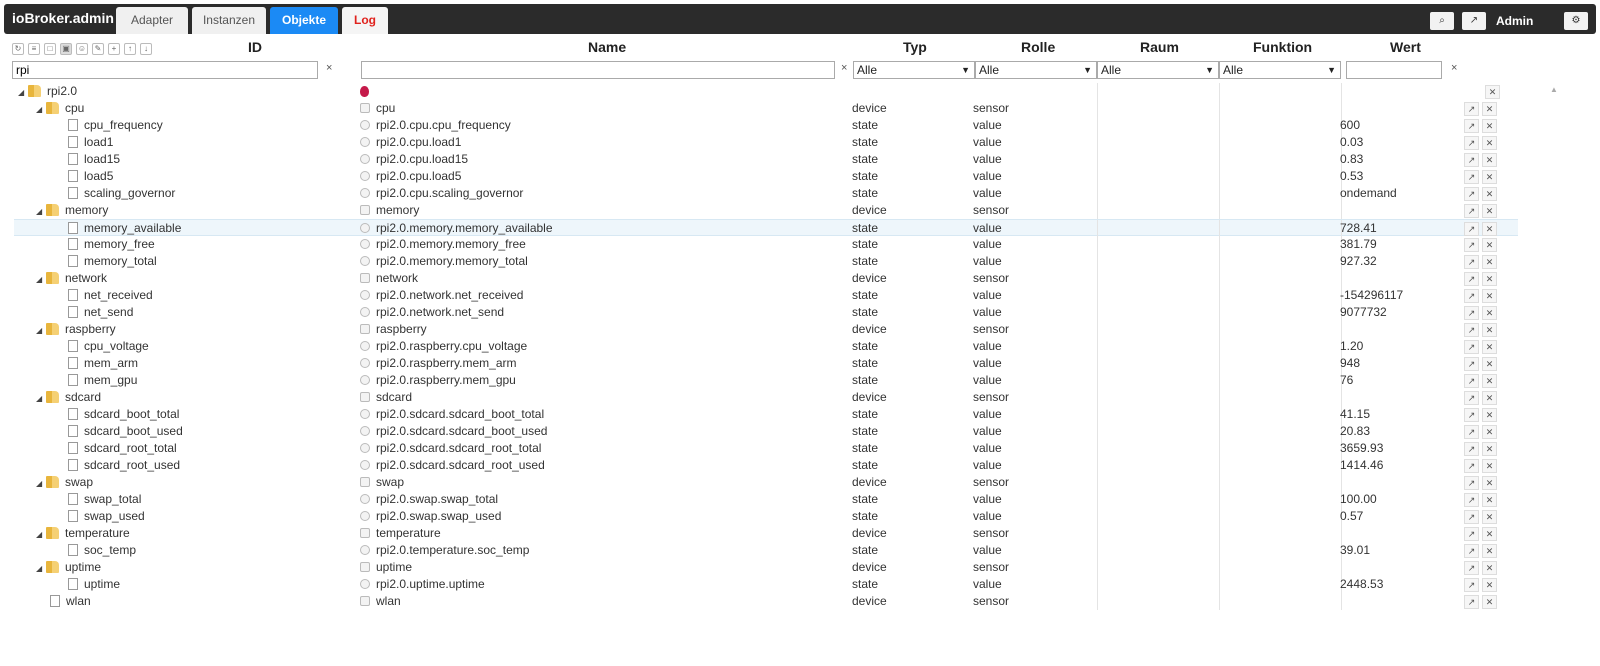 Image resolution: width=1600 pixels, height=666 pixels. Describe the element at coordinates (34, 49) in the screenshot. I see `list-view-icon: ≡` at that location.